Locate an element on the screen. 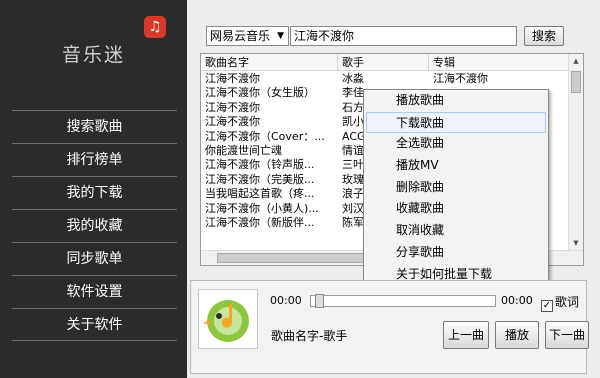  music-note-icon: ♫ is located at coordinates (155, 27).